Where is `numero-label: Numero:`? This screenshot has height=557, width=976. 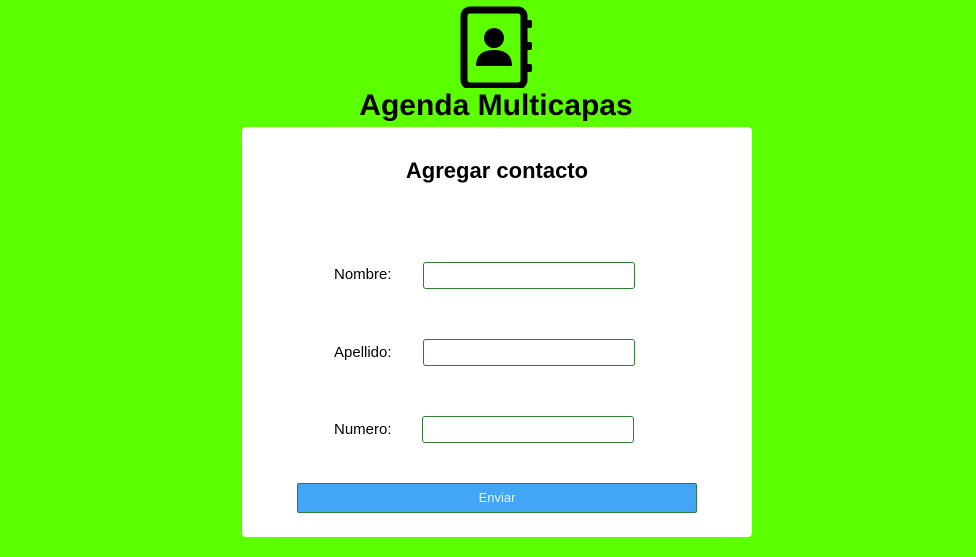
numero-label: Numero: is located at coordinates (363, 429).